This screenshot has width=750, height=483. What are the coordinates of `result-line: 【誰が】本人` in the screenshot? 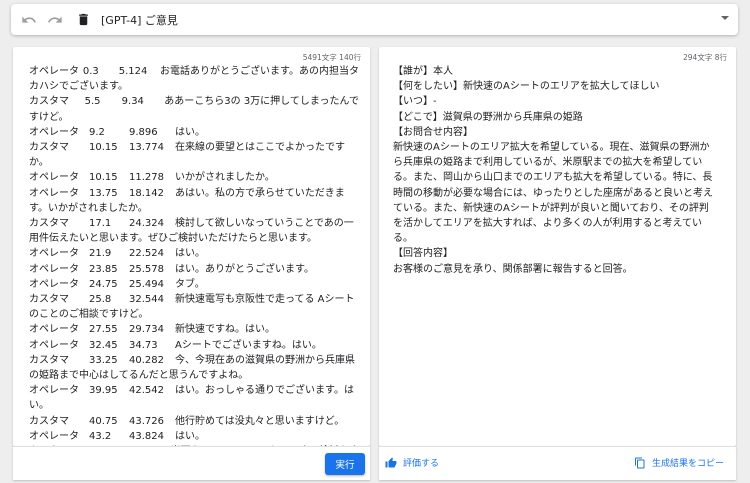 It's located at (423, 71).